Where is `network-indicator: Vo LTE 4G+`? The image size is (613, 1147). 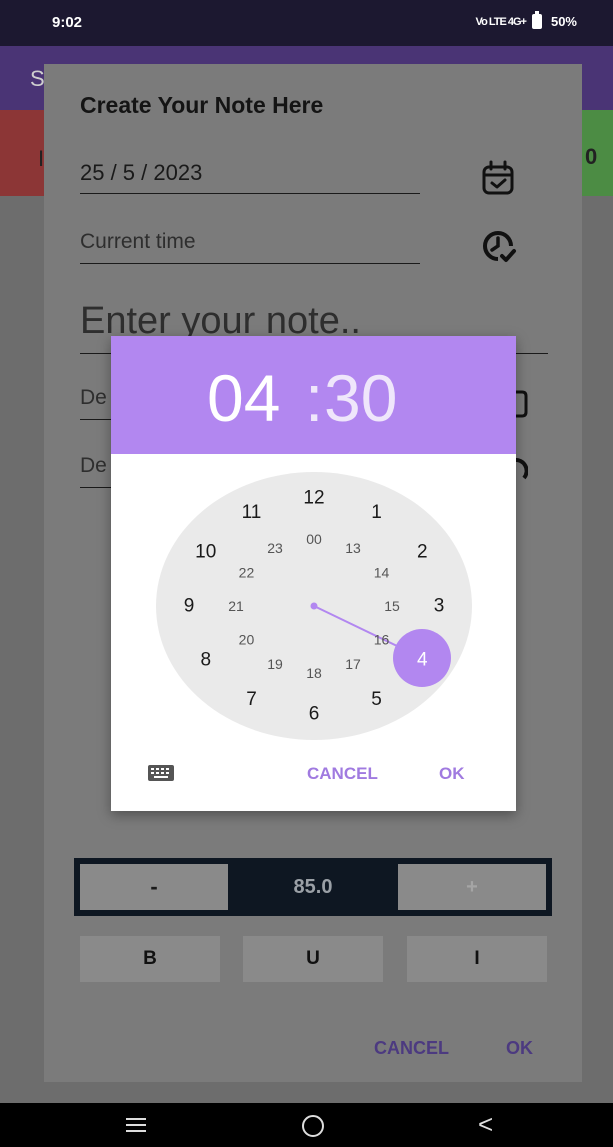
network-indicator: Vo LTE 4G+ is located at coordinates (501, 21).